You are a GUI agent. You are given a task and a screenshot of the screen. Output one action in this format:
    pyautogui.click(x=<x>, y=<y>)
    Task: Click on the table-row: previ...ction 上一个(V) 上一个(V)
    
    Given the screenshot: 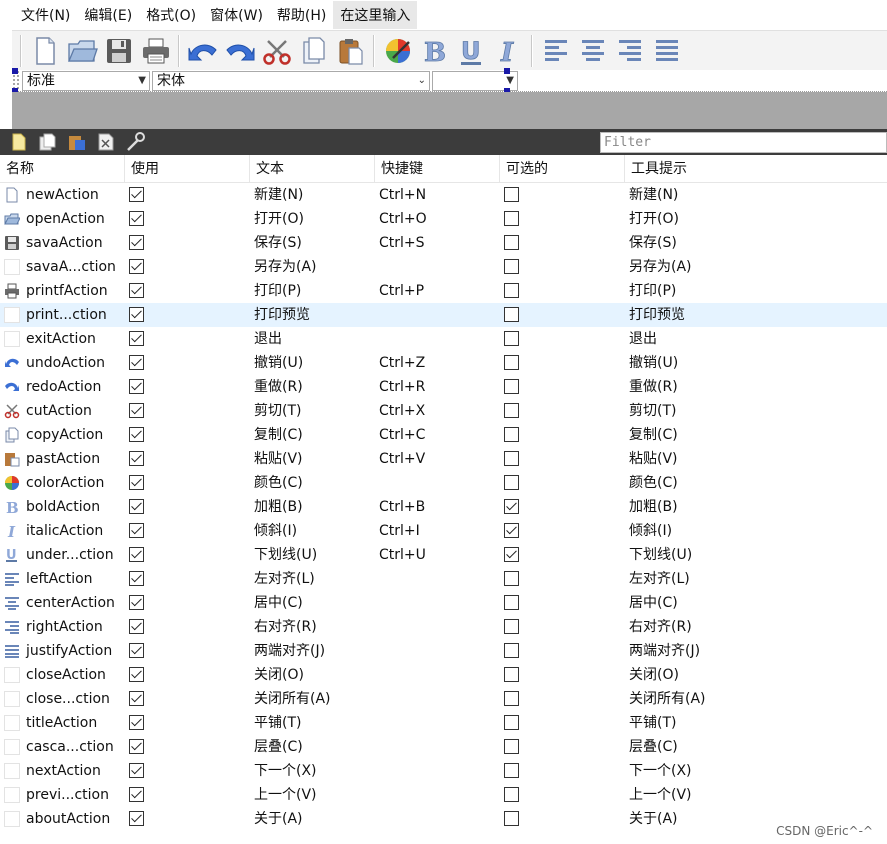 What is the action you would take?
    pyautogui.click(x=443, y=795)
    